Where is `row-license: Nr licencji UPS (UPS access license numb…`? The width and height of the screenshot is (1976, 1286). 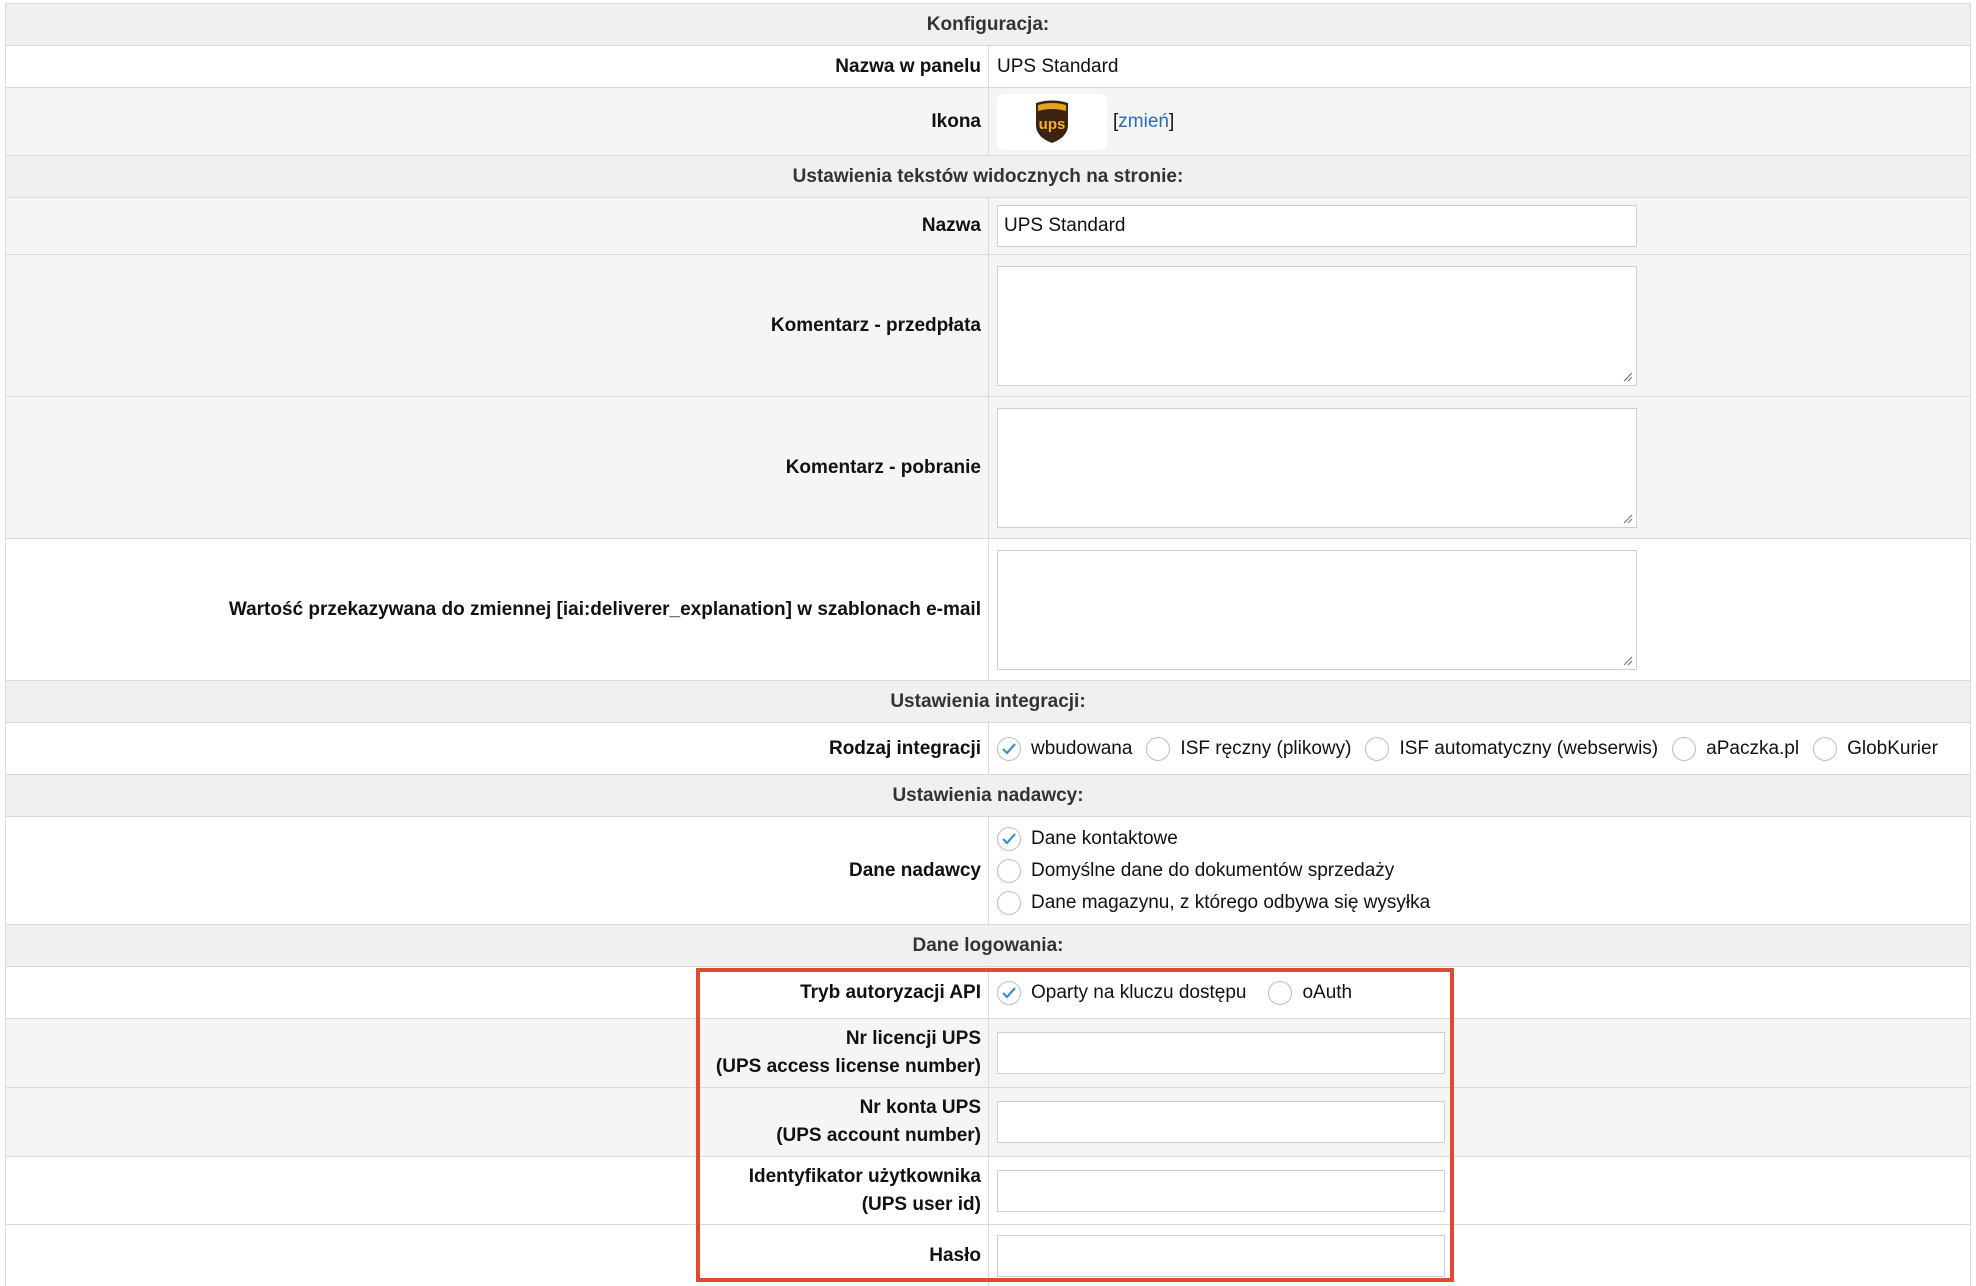 row-license: Nr licencji UPS (UPS access license numb… is located at coordinates (988, 1052).